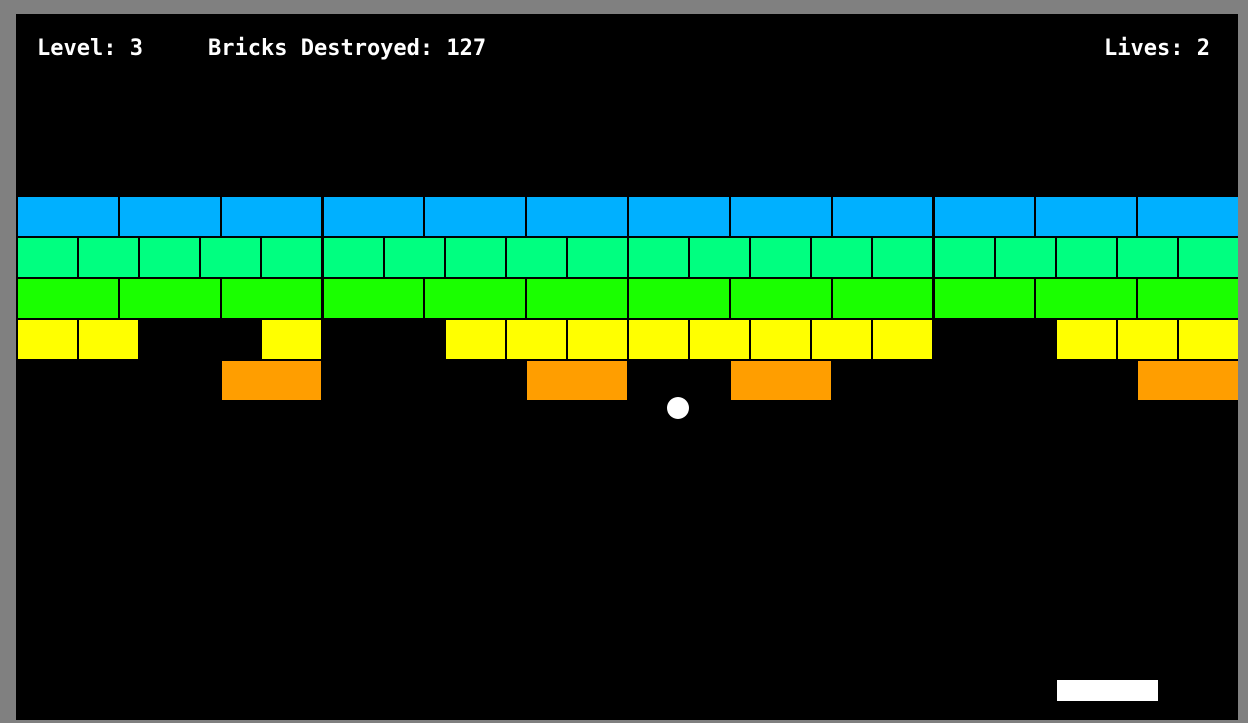 The image size is (1248, 723). Describe the element at coordinates (90, 48) in the screenshot. I see `level-label: Level: 3` at that location.